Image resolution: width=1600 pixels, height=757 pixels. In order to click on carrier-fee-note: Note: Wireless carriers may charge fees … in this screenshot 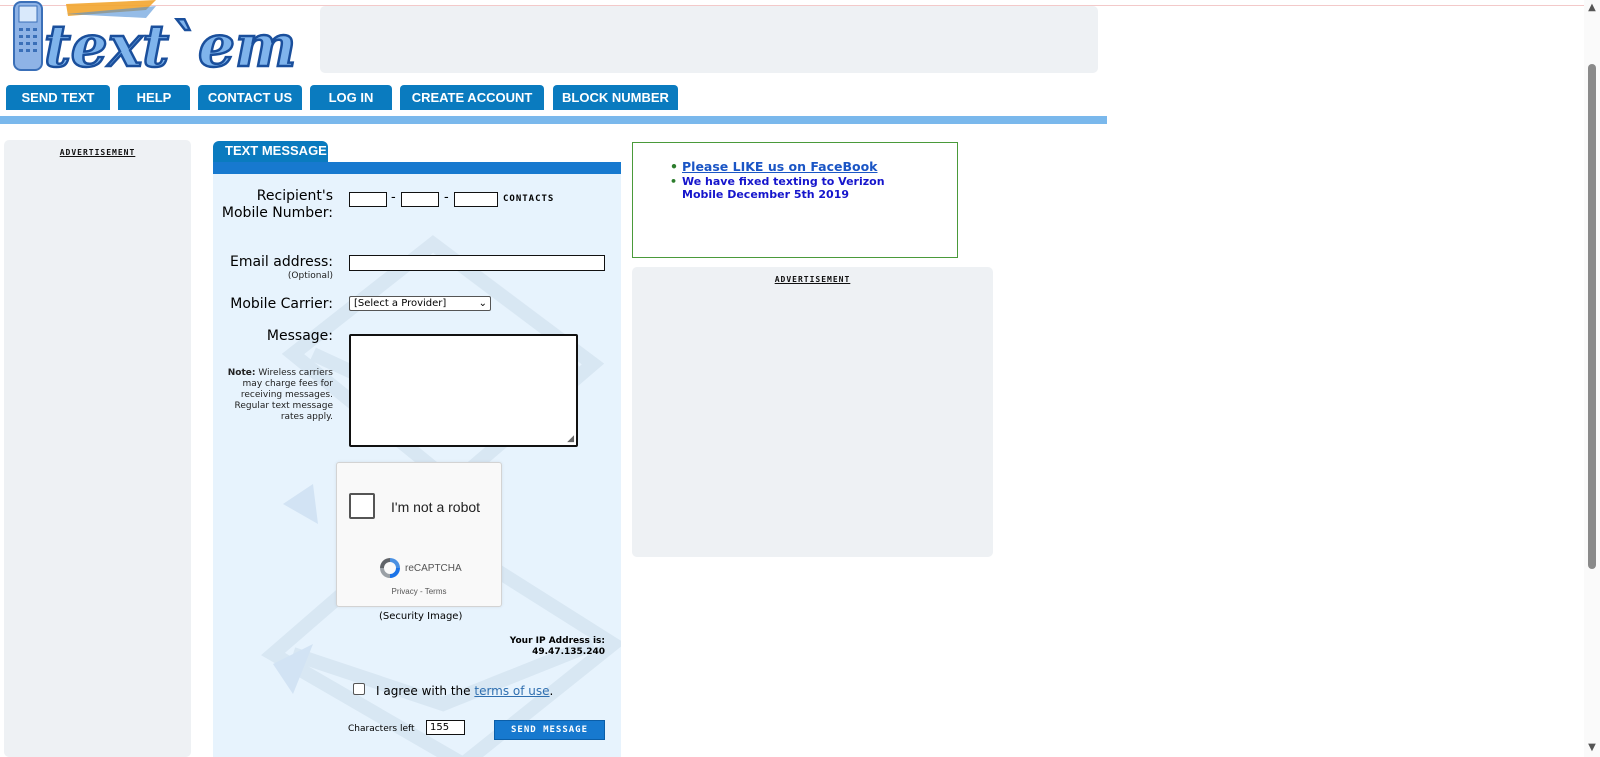, I will do `click(273, 395)`.